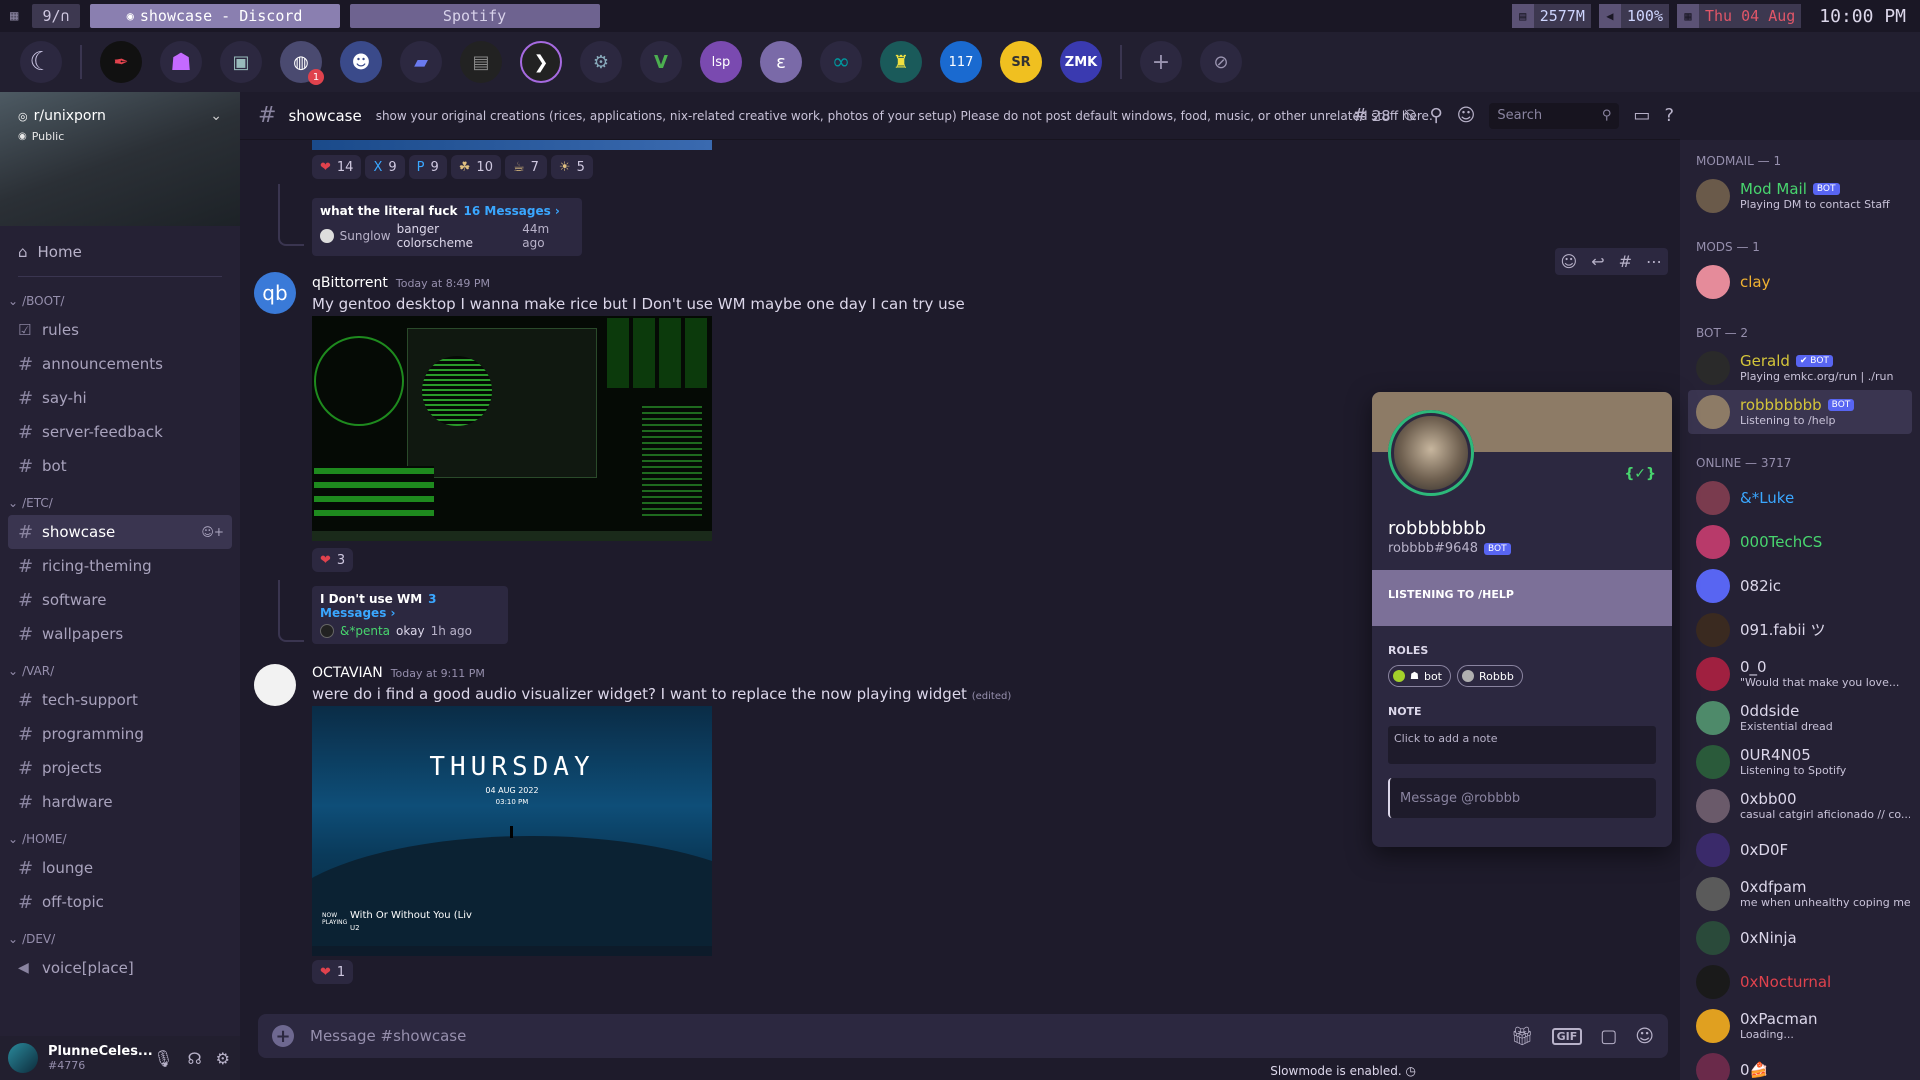  I want to click on sidebar-item-lounge: # lounge, so click(120, 868).